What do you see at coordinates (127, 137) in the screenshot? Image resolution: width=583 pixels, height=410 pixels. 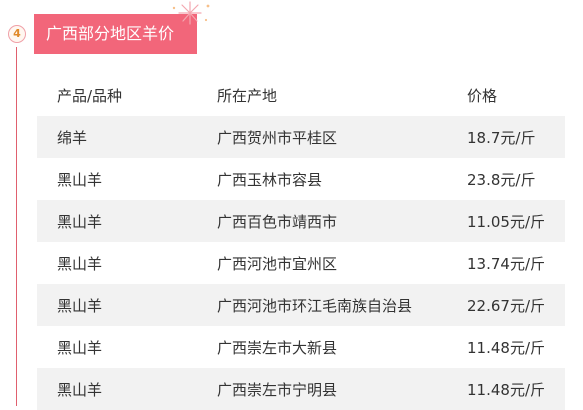 I see `cell-product: 绵羊` at bounding box center [127, 137].